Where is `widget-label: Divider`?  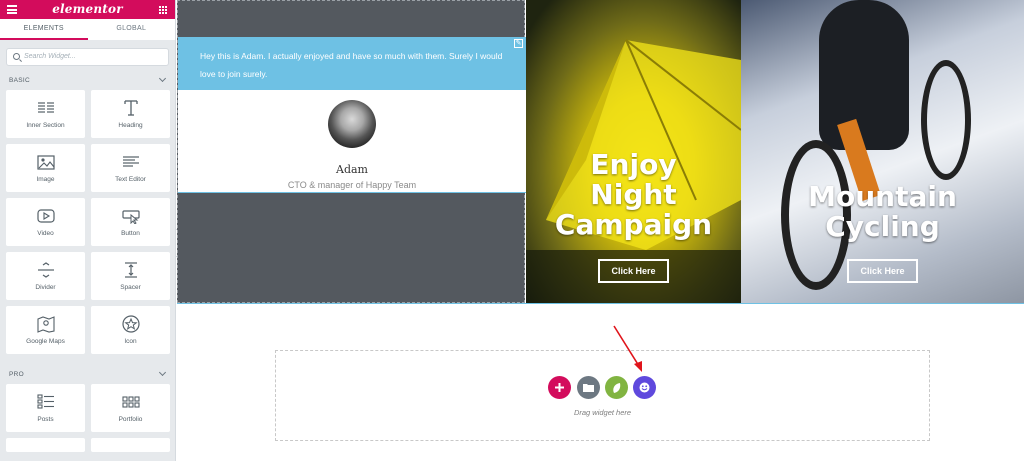
widget-label: Divider is located at coordinates (45, 287).